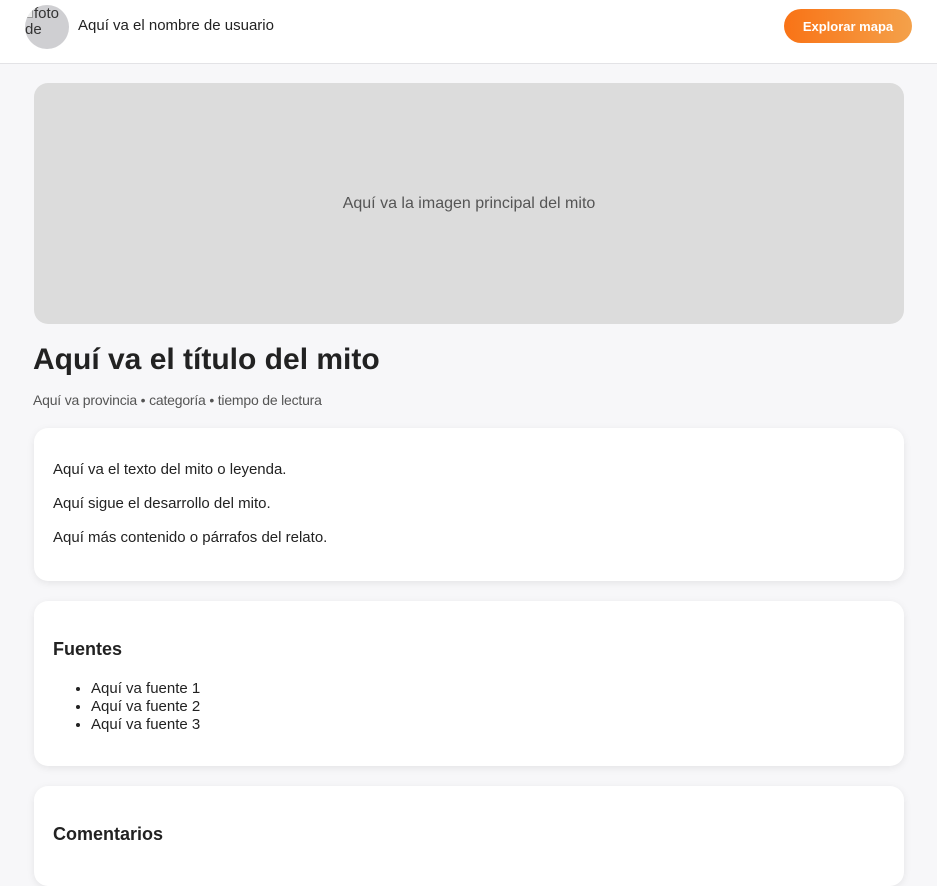 The height and width of the screenshot is (886, 937). I want to click on source-item: Aquí va fuente 3, so click(488, 725).